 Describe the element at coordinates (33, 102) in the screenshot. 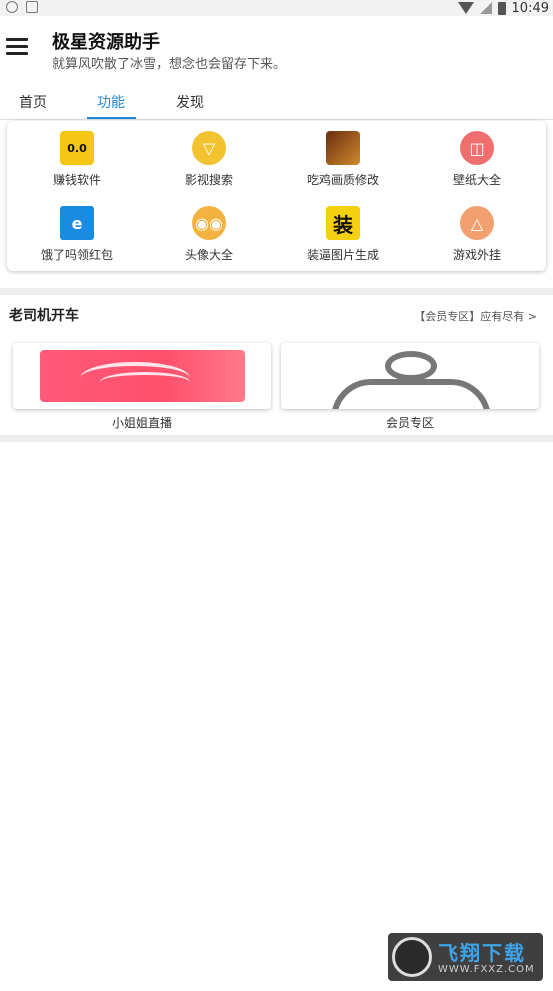

I see `tab-home: 首页` at that location.